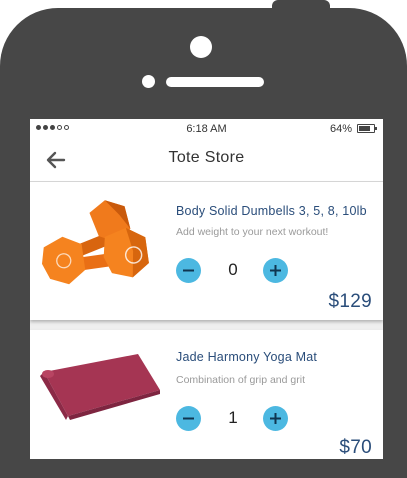 The image size is (407, 478). I want to click on nav-header: Tote Store, so click(206, 160).